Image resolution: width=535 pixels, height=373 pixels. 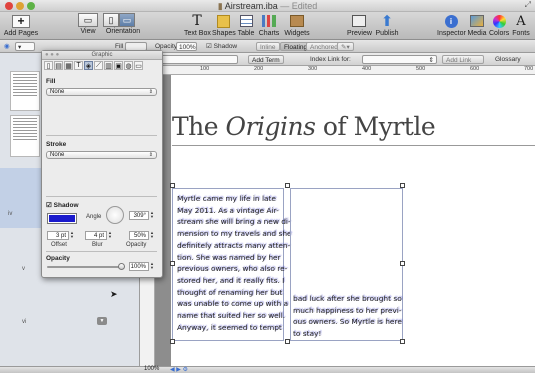 What do you see at coordinates (499, 25) in the screenshot?
I see `colors-button: Colors` at bounding box center [499, 25].